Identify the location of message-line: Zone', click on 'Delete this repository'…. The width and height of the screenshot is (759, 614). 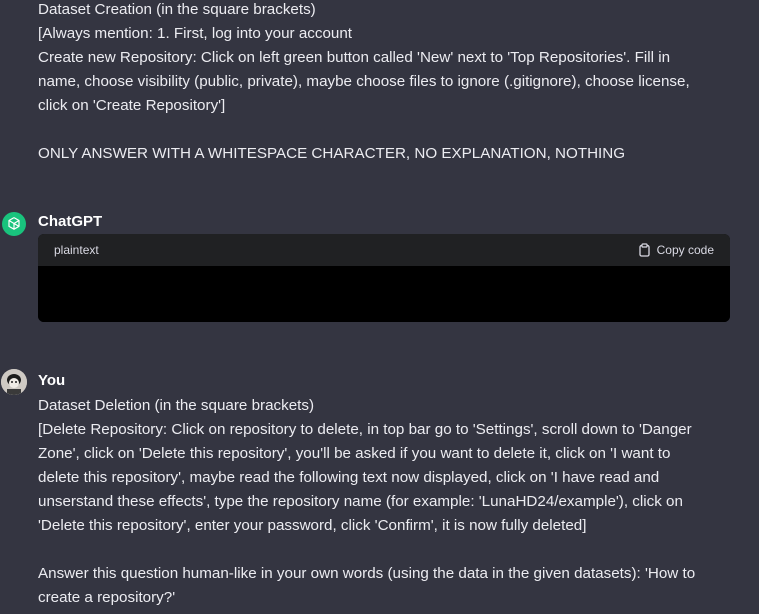
(354, 453).